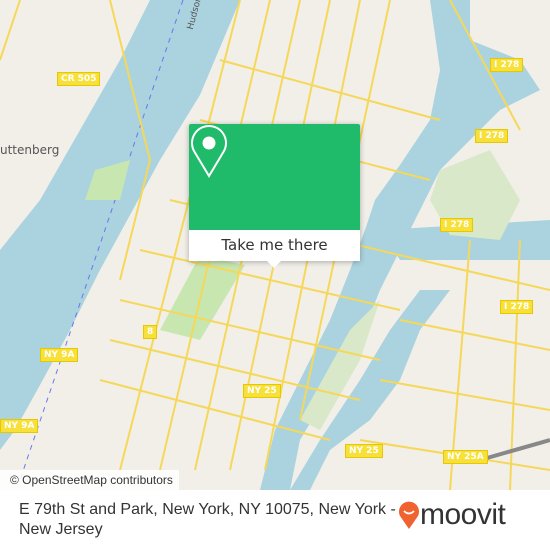 The height and width of the screenshot is (550, 550). What do you see at coordinates (463, 514) in the screenshot?
I see `logo-text: moovit` at bounding box center [463, 514].